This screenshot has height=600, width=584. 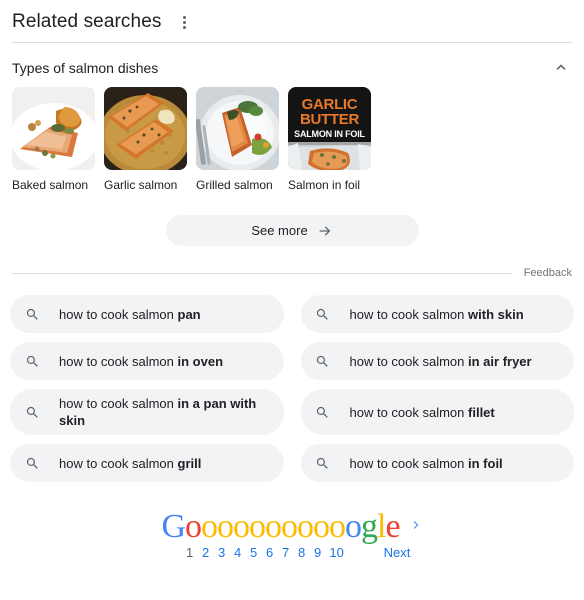 What do you see at coordinates (292, 21) in the screenshot?
I see `related-searches-header: Related searches` at bounding box center [292, 21].